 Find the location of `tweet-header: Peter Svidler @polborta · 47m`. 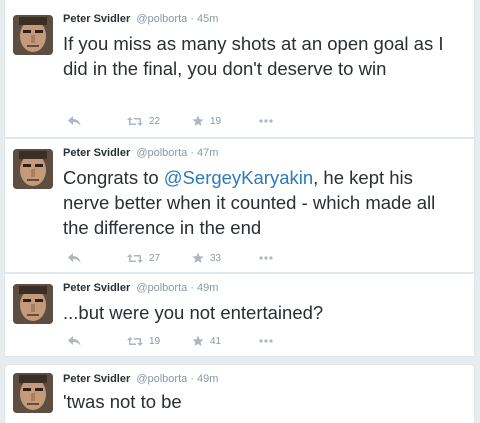

tweet-header: Peter Svidler @polborta · 47m is located at coordinates (140, 153).